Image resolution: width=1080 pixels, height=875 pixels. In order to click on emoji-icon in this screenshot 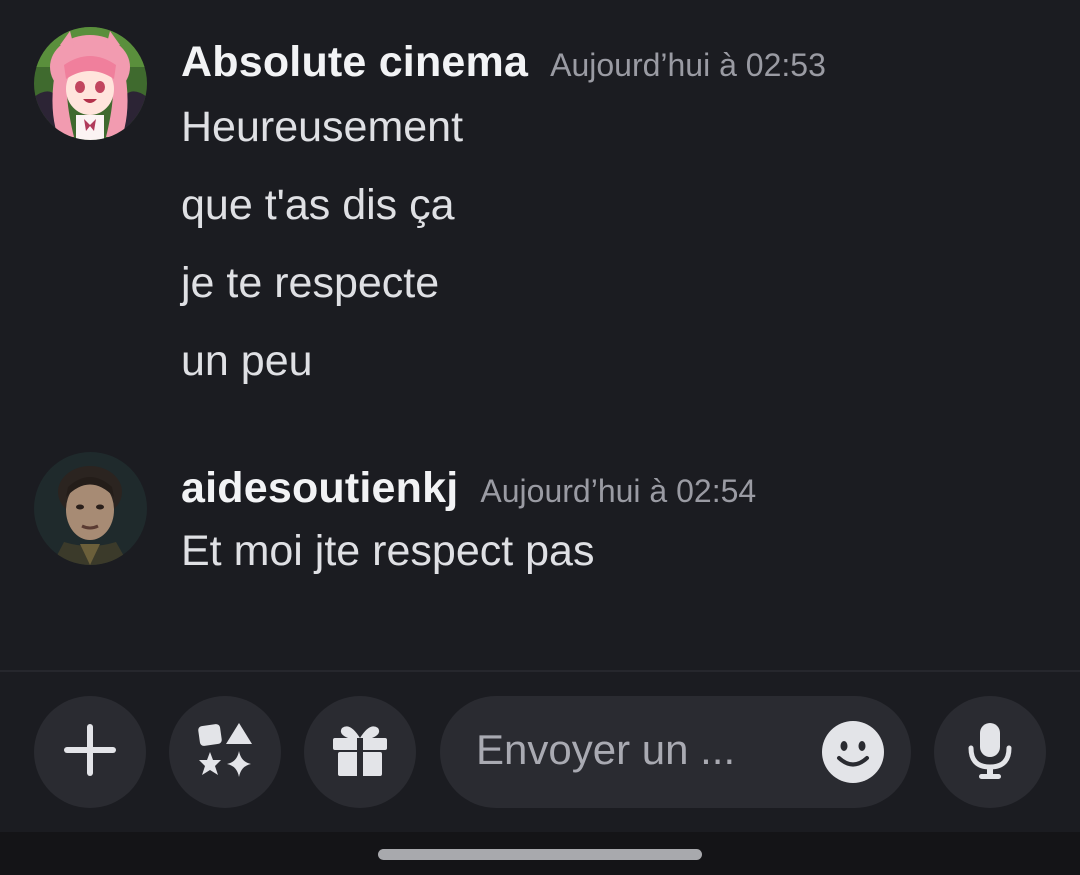, I will do `click(853, 752)`.